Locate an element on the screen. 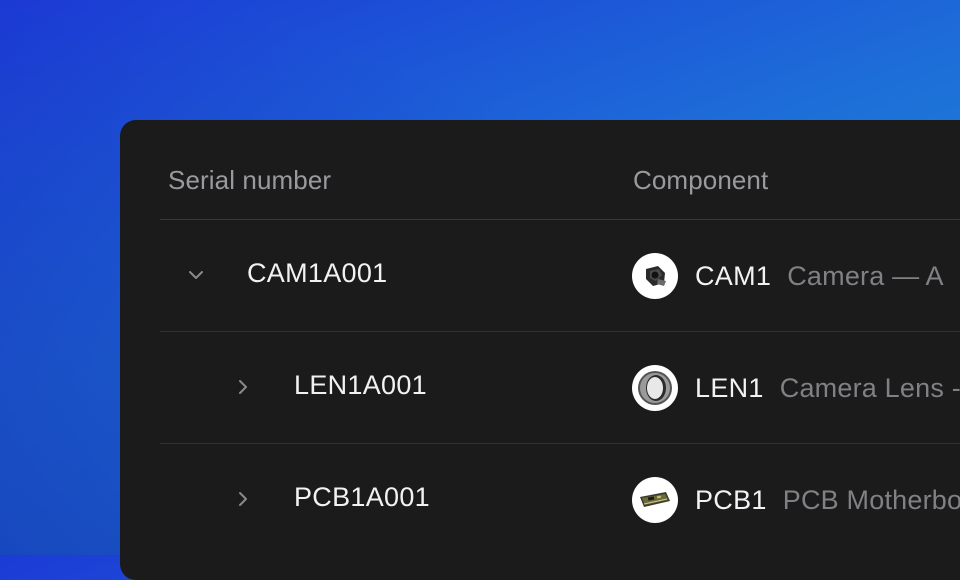 The image size is (960, 580). serial-number-cell: PCB1A001 is located at coordinates (362, 497).